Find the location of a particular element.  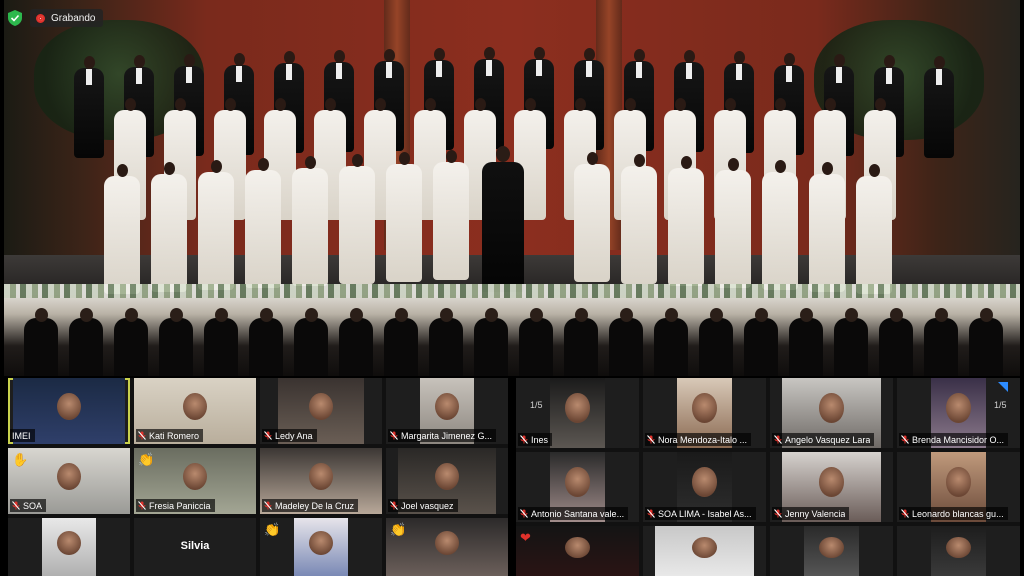

flower-garland is located at coordinates (512, 291).